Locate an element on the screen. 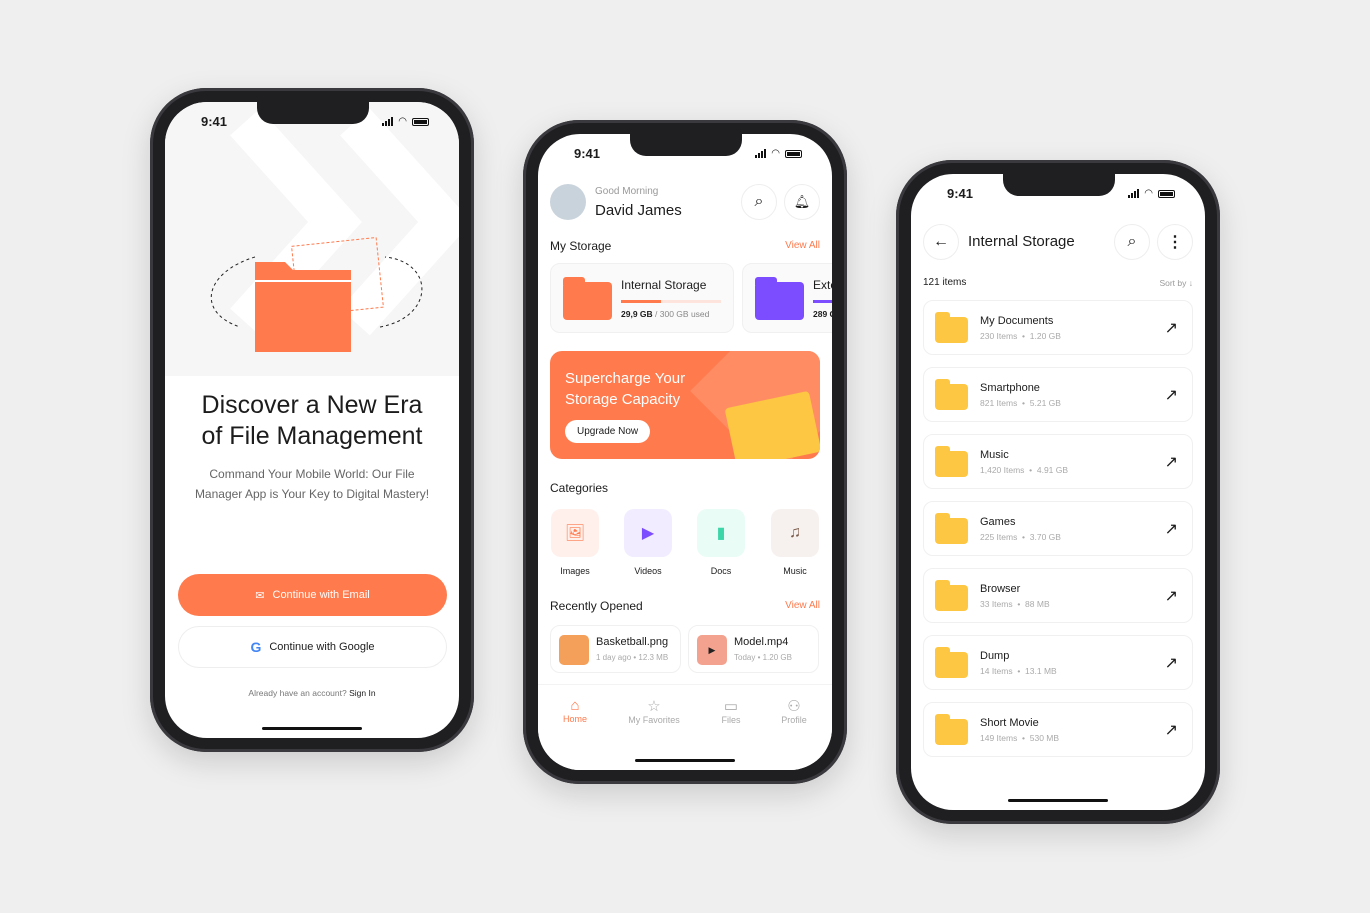  music-icon: ♫ is located at coordinates (795, 532).